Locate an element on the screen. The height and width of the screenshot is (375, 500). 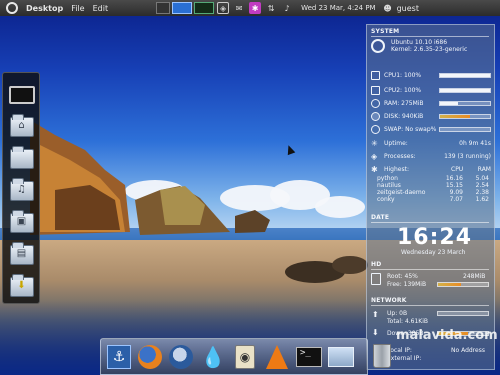
free-space: Free: 139MiB is located at coordinates (407, 284).